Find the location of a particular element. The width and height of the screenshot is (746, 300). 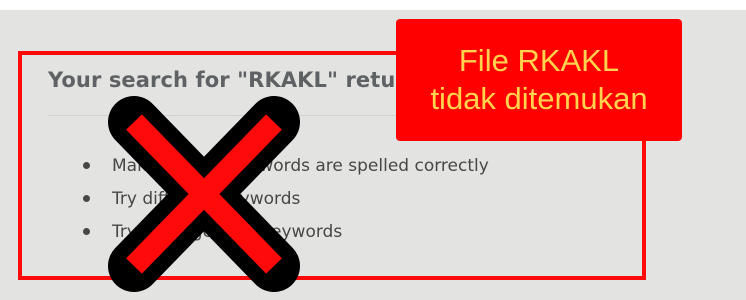

callout-line-1: File RKAKL is located at coordinates (539, 60).